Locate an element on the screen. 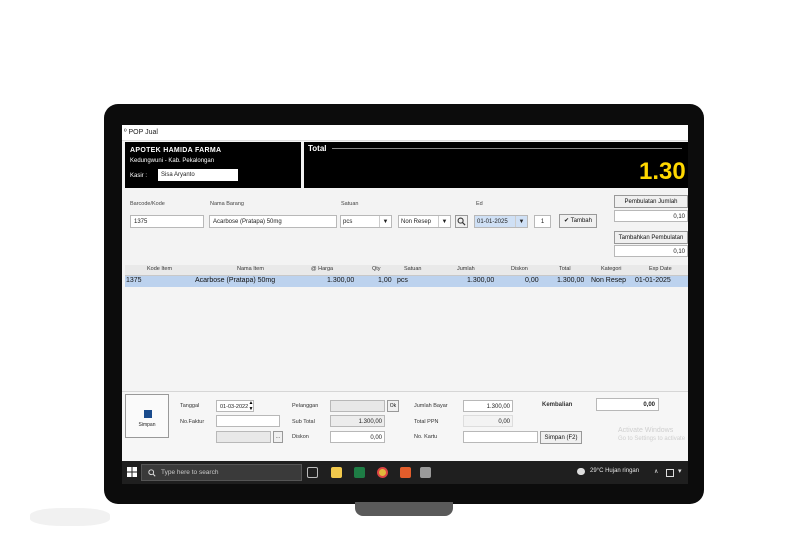 The image size is (800, 533). cell-kategori: Non Resep is located at coordinates (609, 280).